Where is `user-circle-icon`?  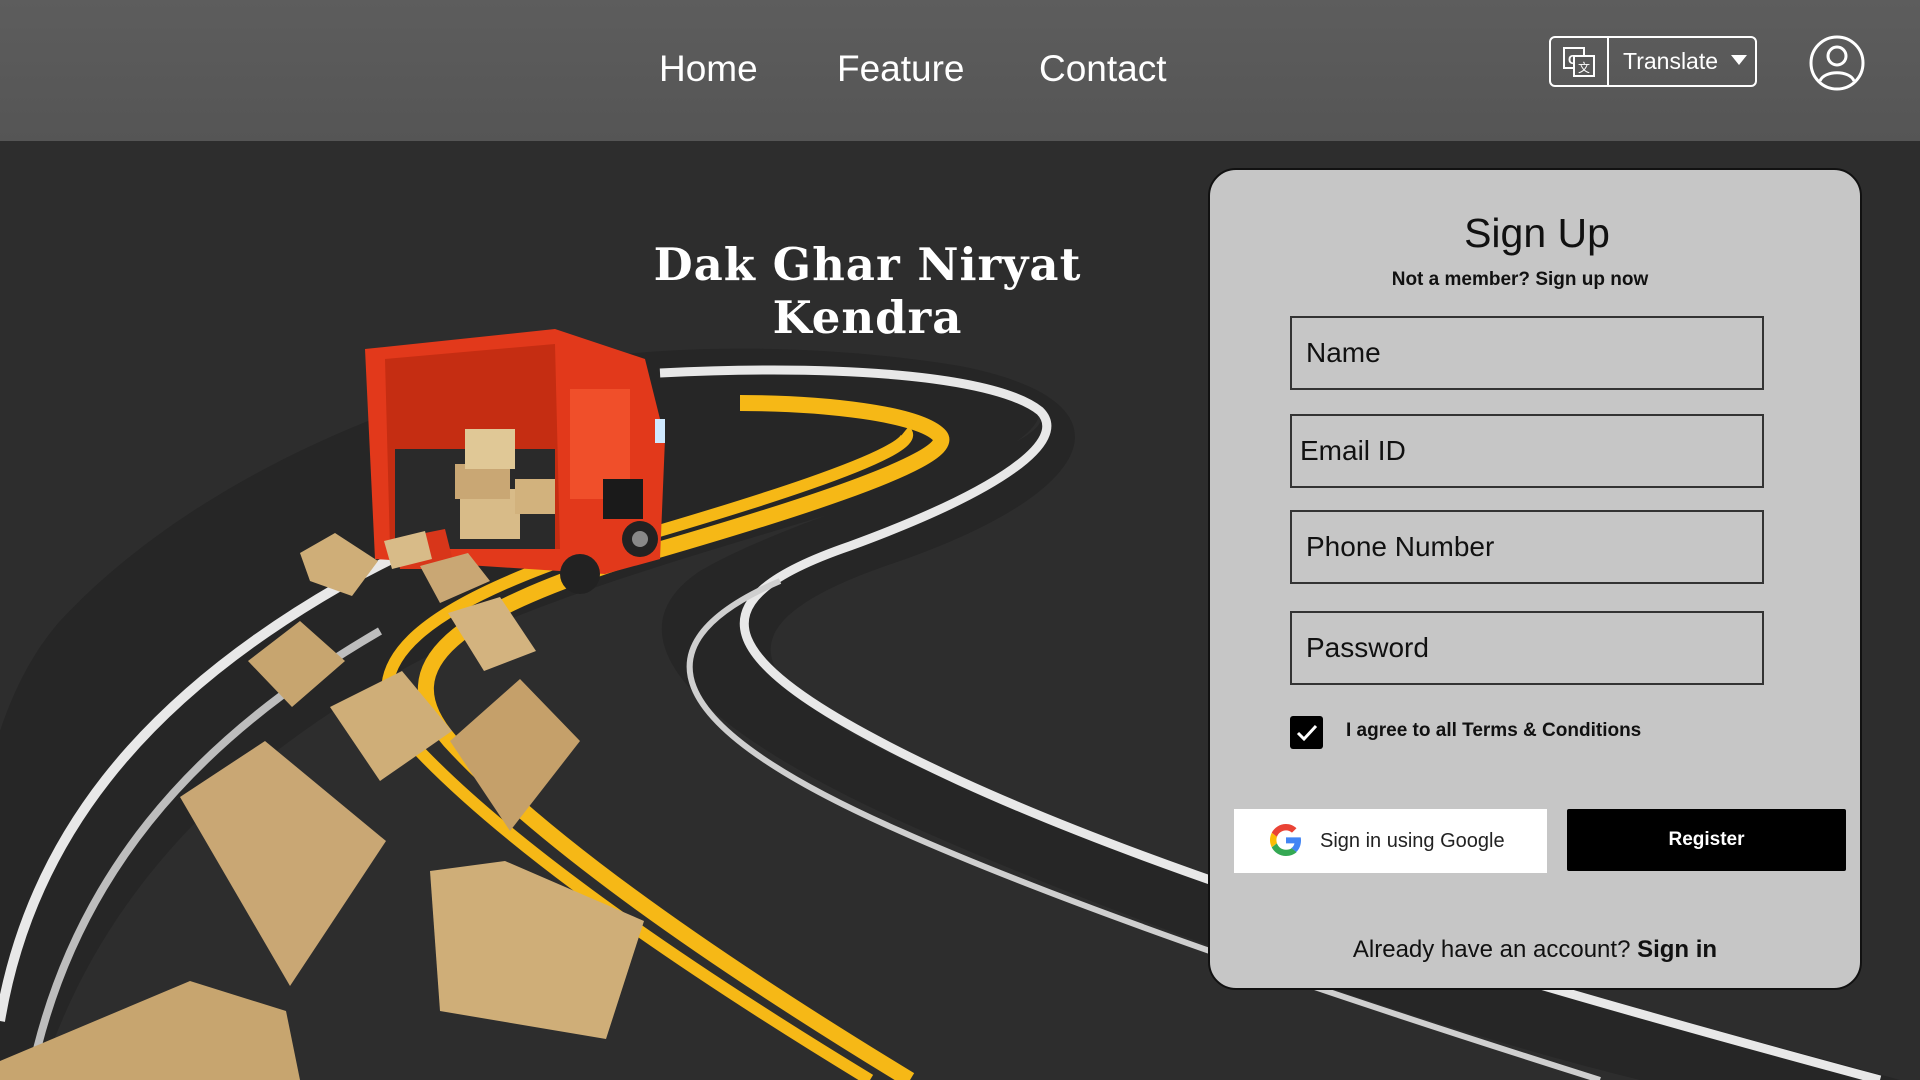
user-circle-icon is located at coordinates (1837, 63).